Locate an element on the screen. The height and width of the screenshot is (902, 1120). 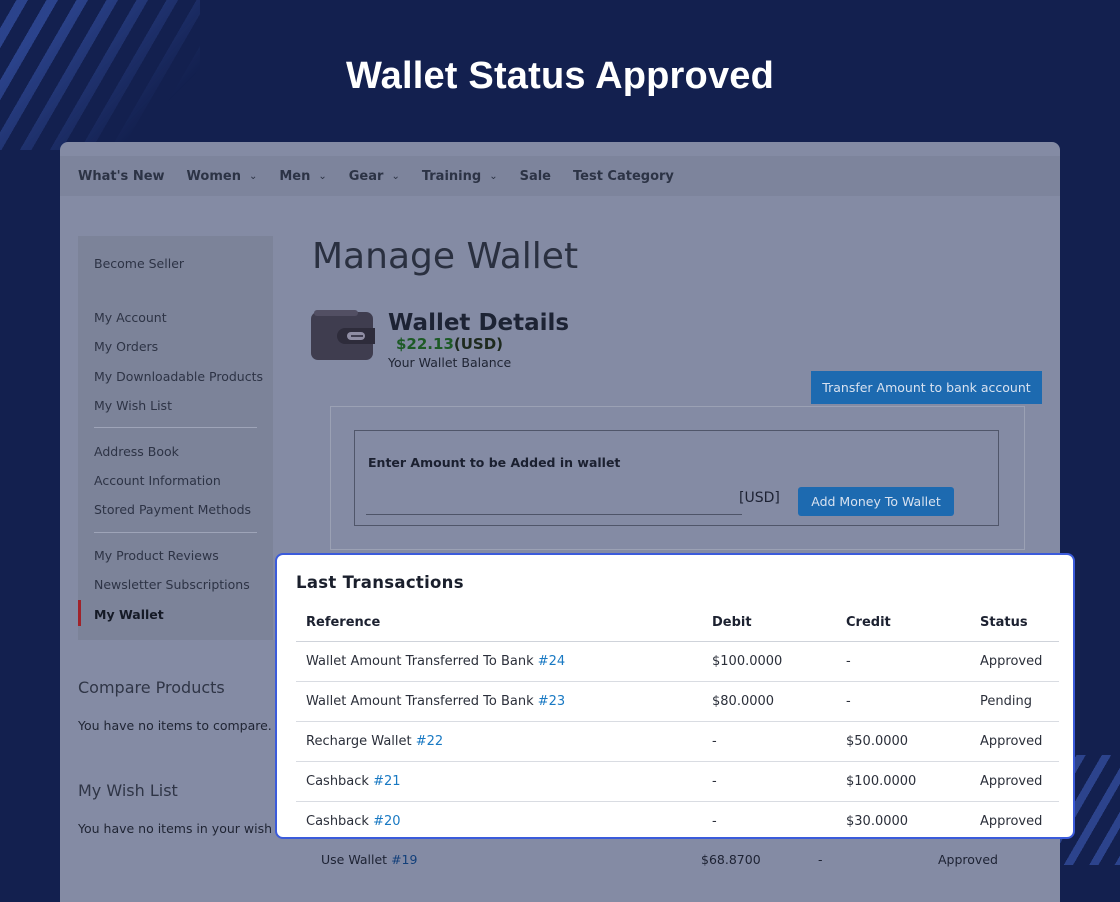
sidebar-item-my-orders: My Orders is located at coordinates (126, 346).